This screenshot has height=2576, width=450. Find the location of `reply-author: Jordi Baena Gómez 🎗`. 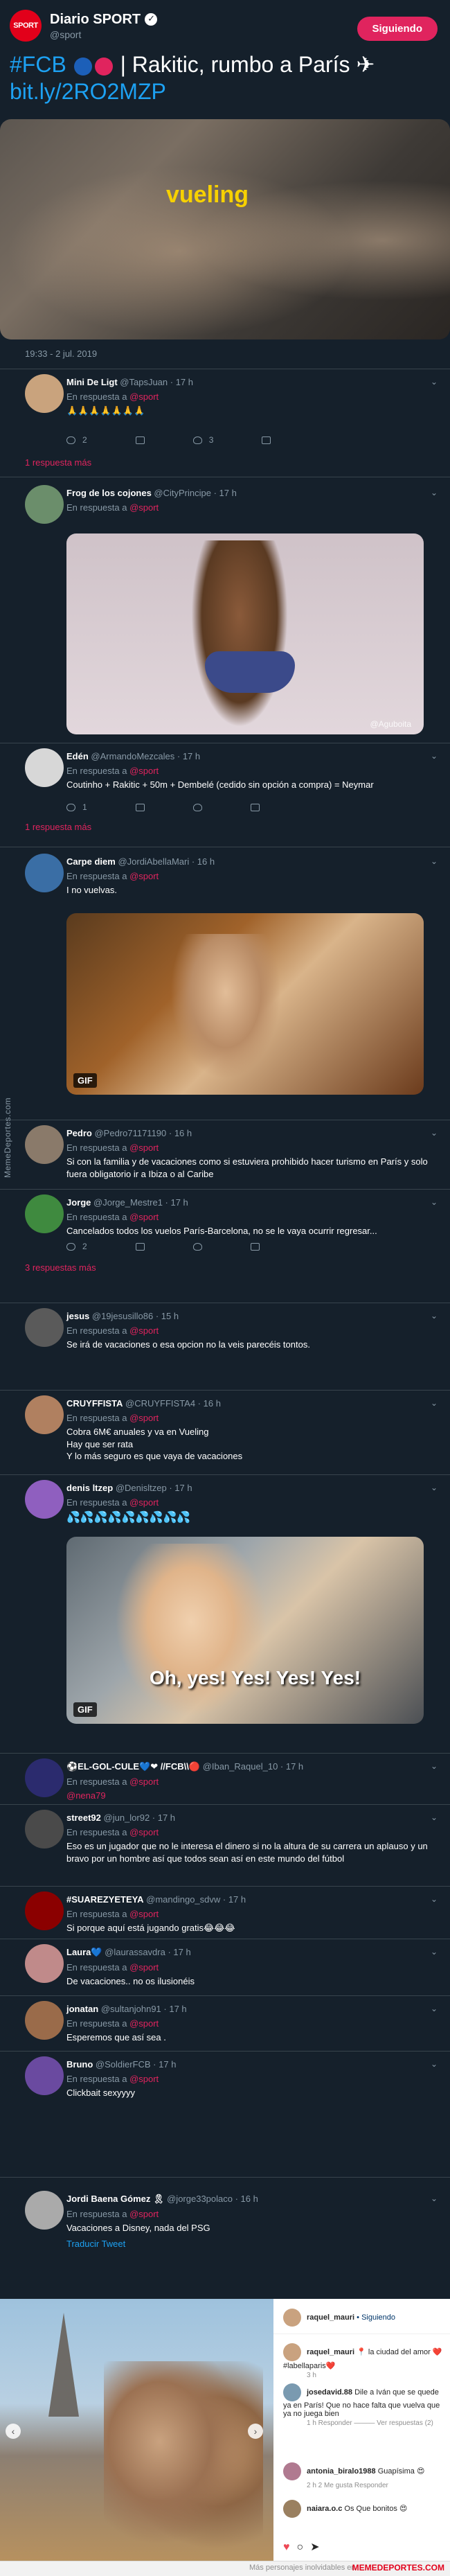

reply-author: Jordi Baena Gómez 🎗 is located at coordinates (115, 2199).